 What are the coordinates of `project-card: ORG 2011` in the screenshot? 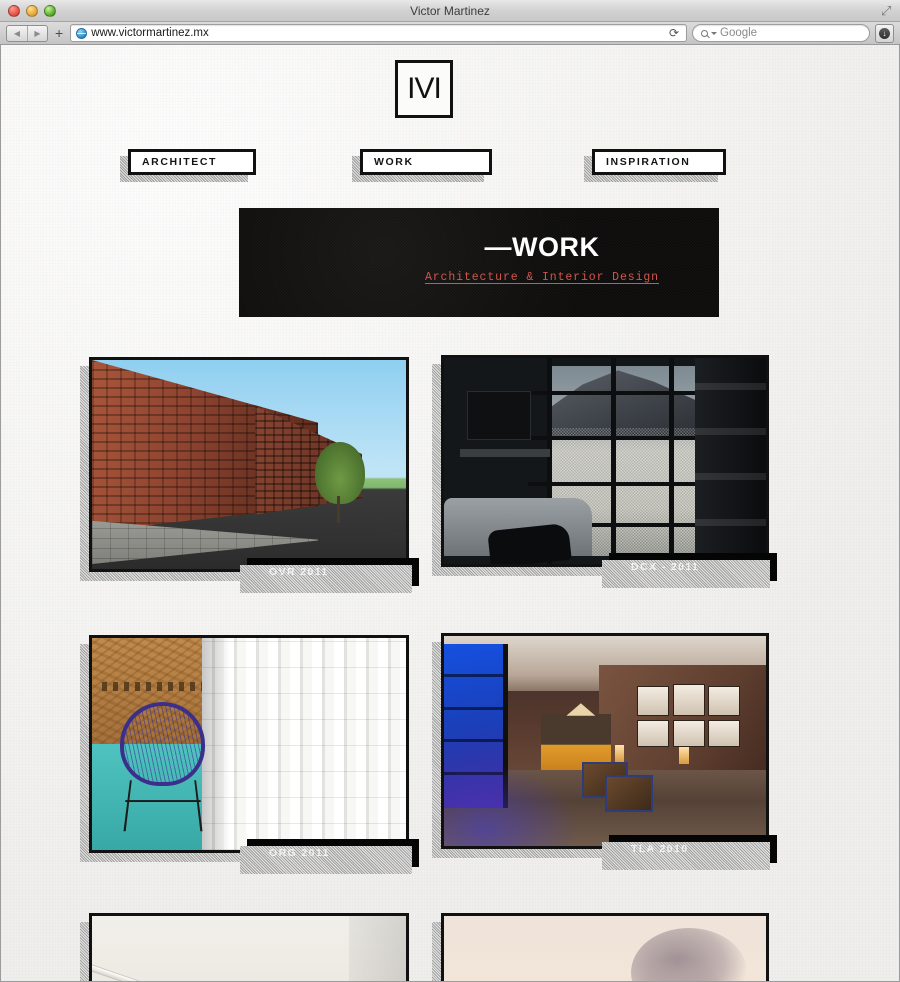 It's located at (249, 754).